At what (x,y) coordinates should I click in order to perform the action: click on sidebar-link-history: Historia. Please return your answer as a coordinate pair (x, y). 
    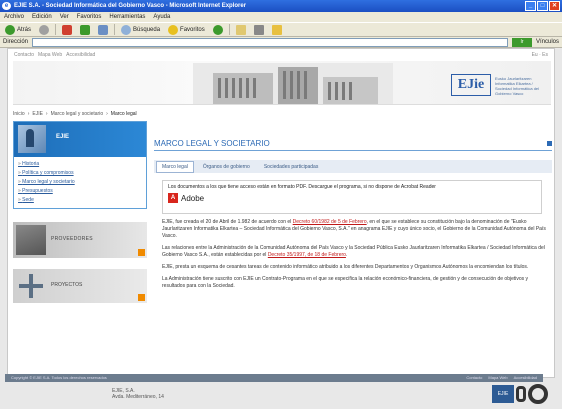
    Looking at the image, I should click on (80, 164).